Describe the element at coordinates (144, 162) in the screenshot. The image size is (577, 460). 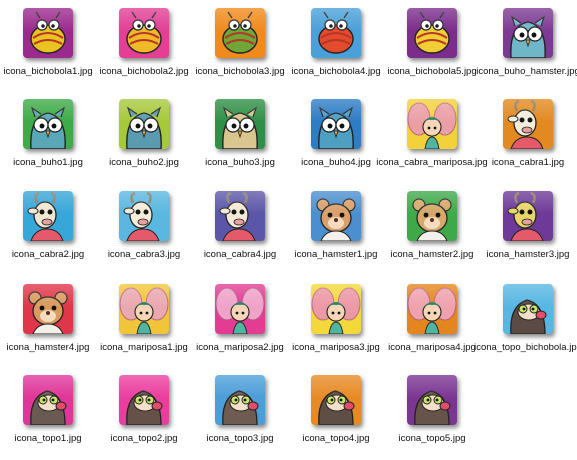
I see `file-name-label: icona_buho2.jpg` at that location.